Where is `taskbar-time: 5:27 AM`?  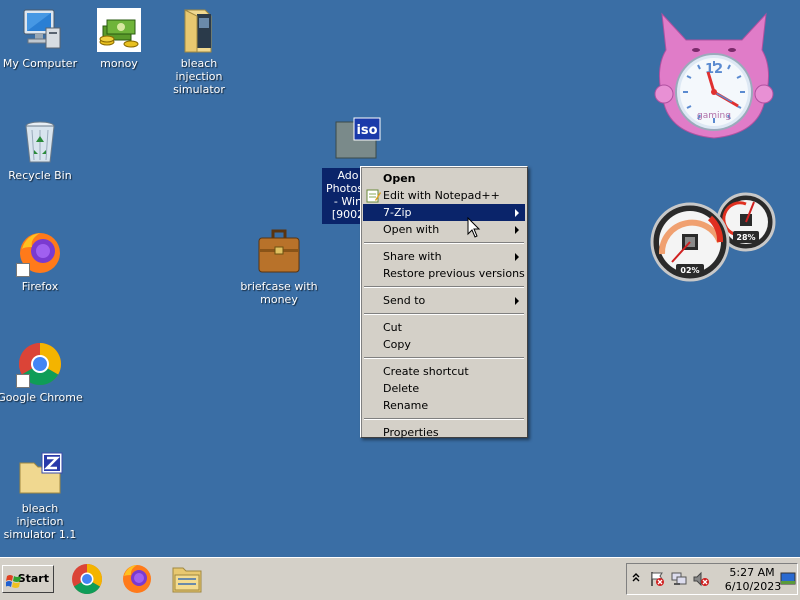 taskbar-time: 5:27 AM is located at coordinates (752, 572).